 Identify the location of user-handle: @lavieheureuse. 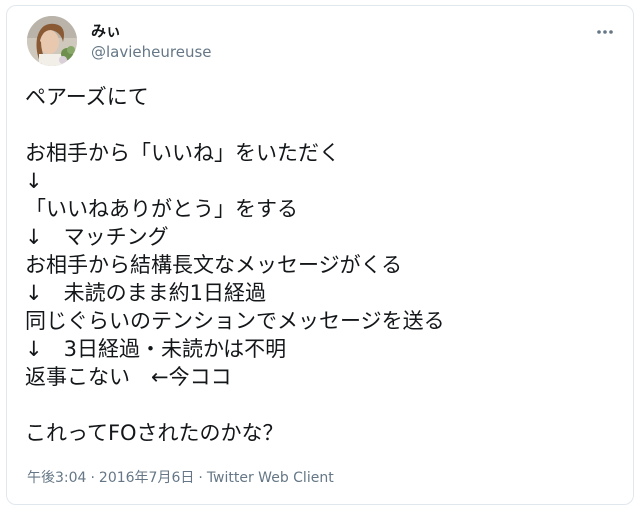
(151, 52).